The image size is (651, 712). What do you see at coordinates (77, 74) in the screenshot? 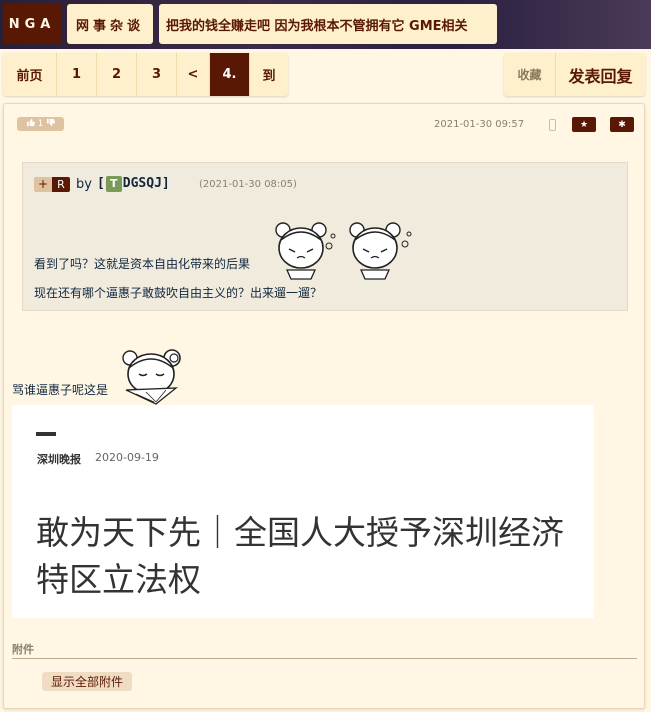
I see `page-1-button: 1` at bounding box center [77, 74].